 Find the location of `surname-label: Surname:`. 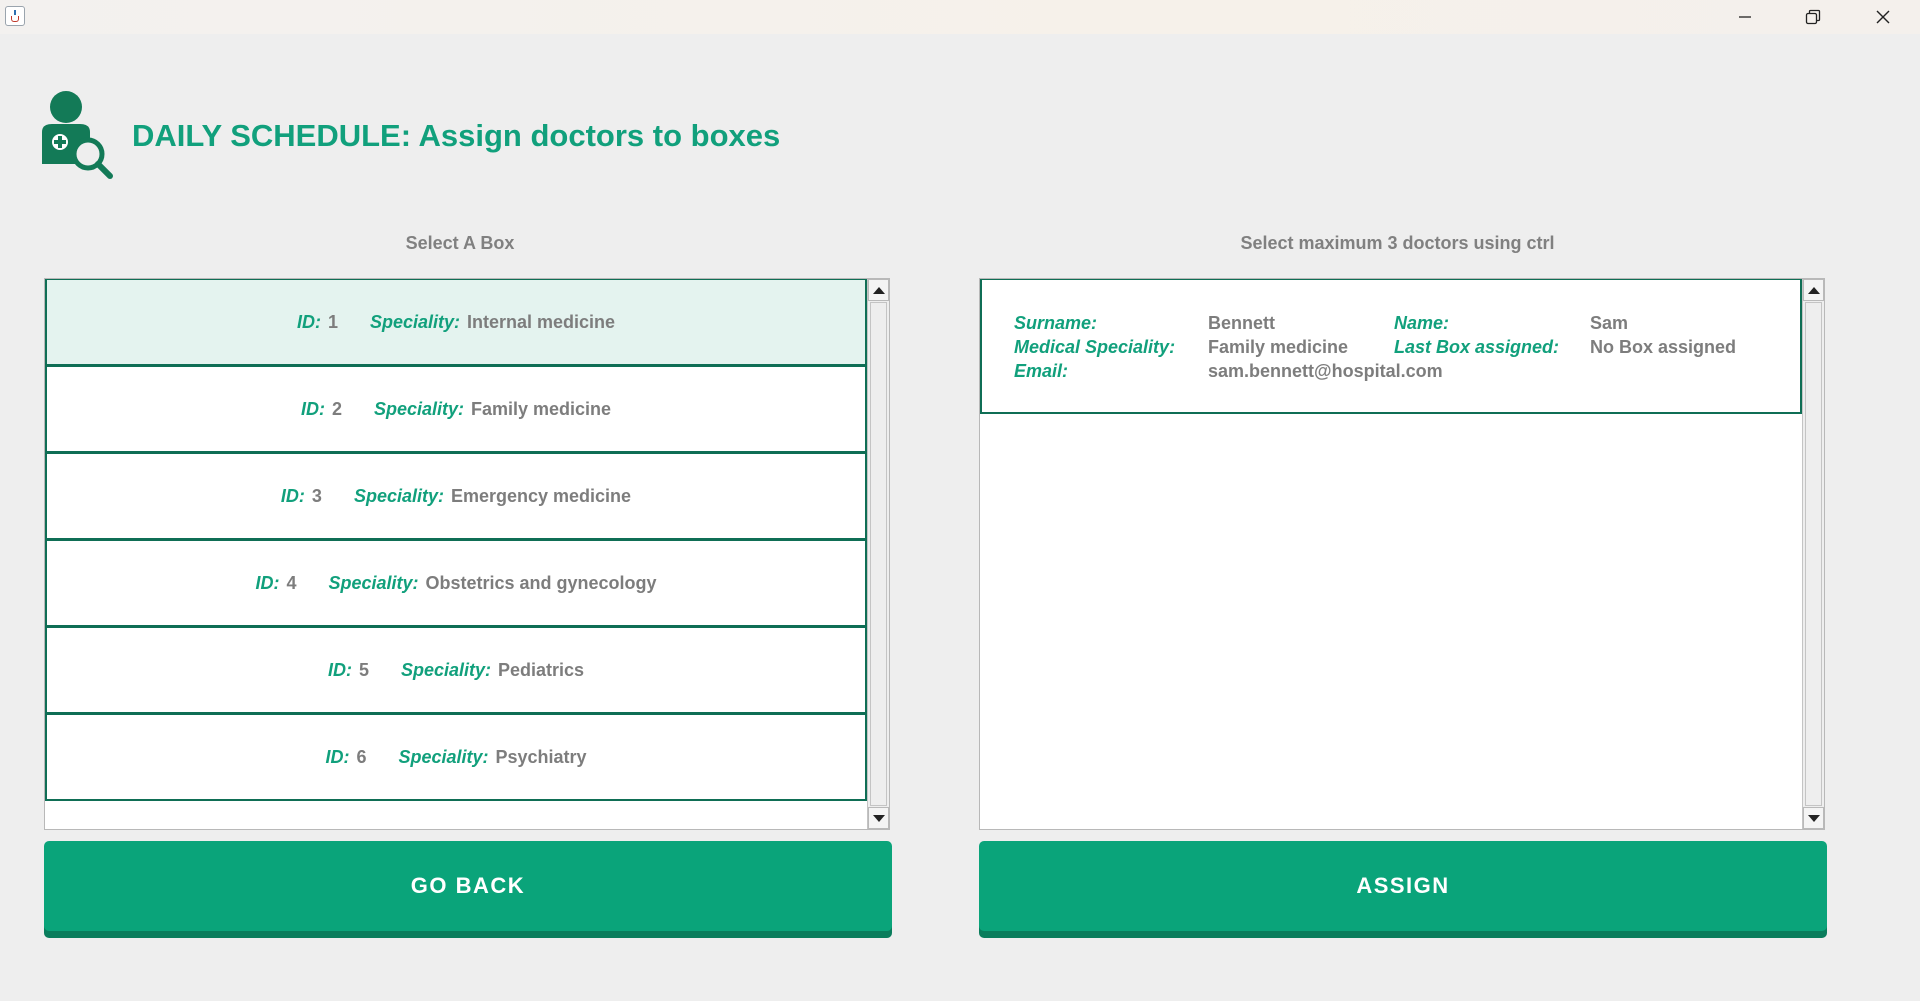

surname-label: Surname: is located at coordinates (1056, 323).